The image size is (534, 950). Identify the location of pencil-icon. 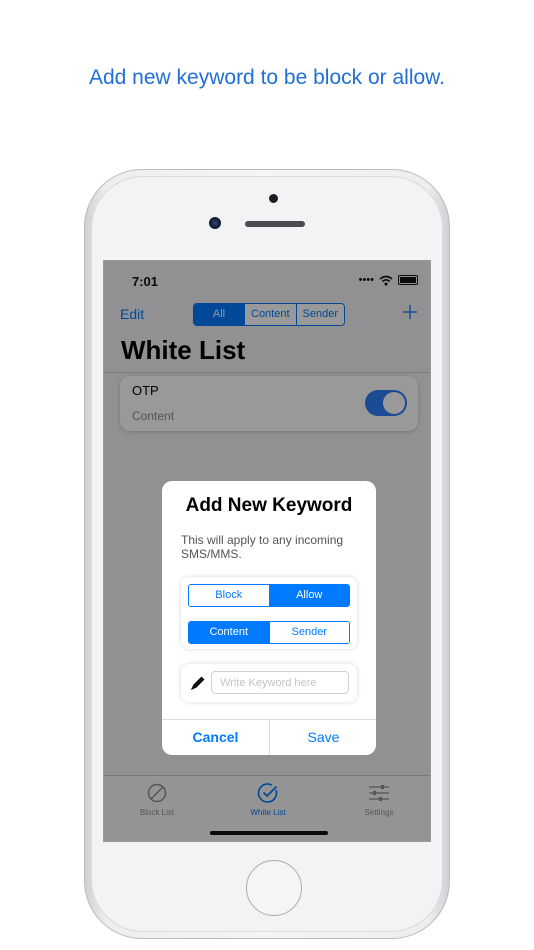
(198, 683).